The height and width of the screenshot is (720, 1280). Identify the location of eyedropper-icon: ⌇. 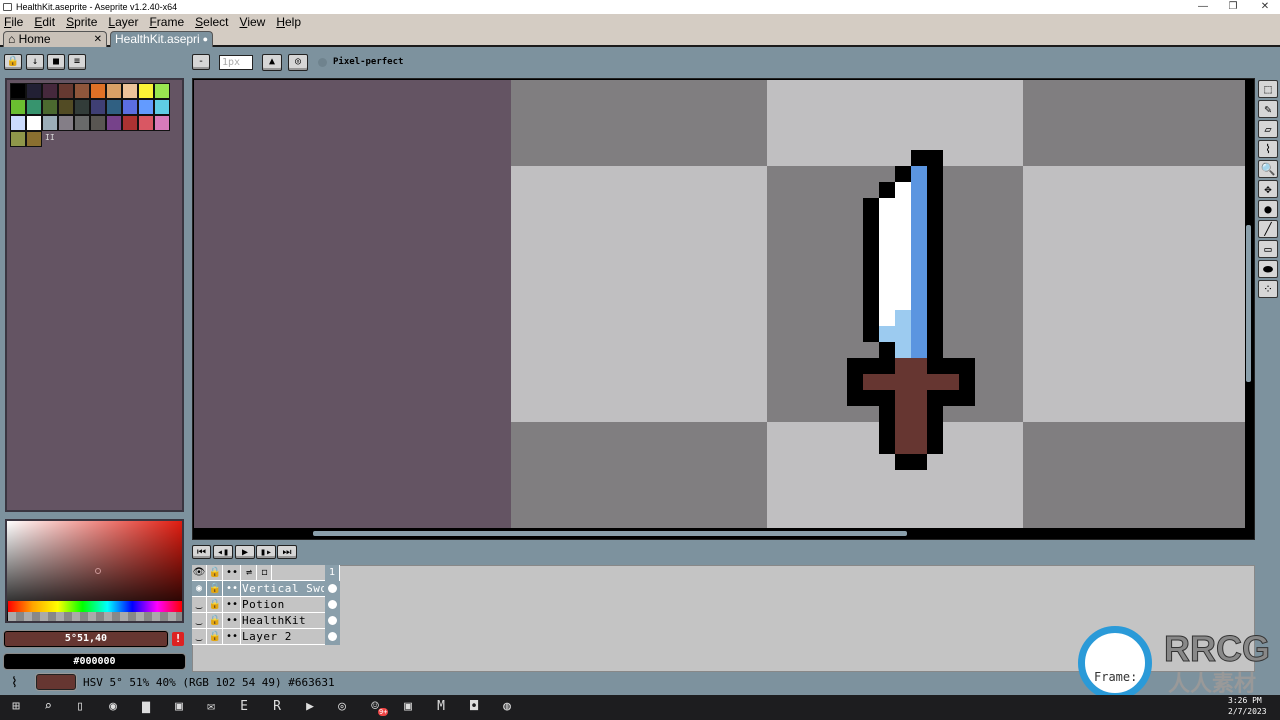
(14, 683).